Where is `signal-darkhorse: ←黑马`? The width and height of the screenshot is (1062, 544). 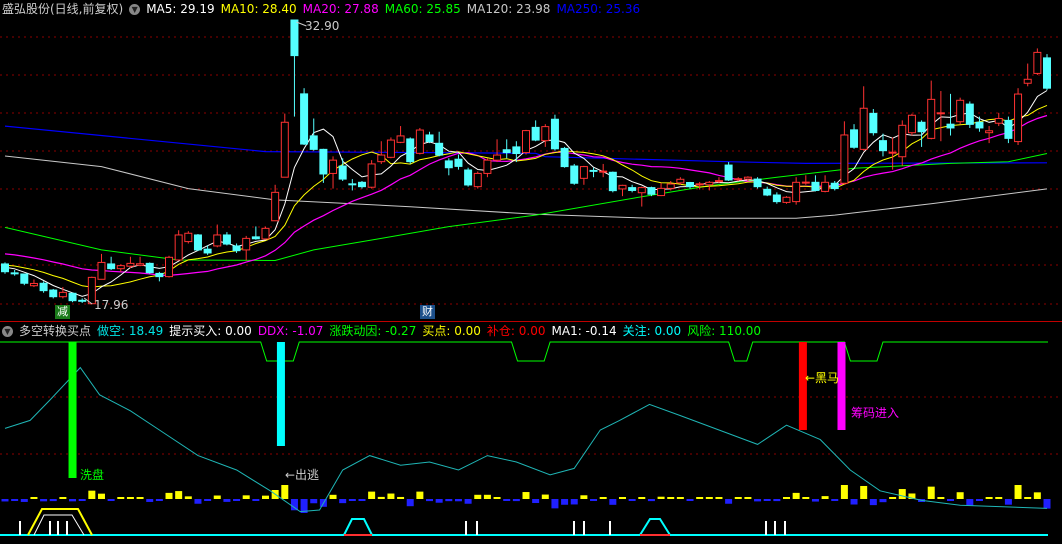
signal-darkhorse: ←黑马 is located at coordinates (822, 378).